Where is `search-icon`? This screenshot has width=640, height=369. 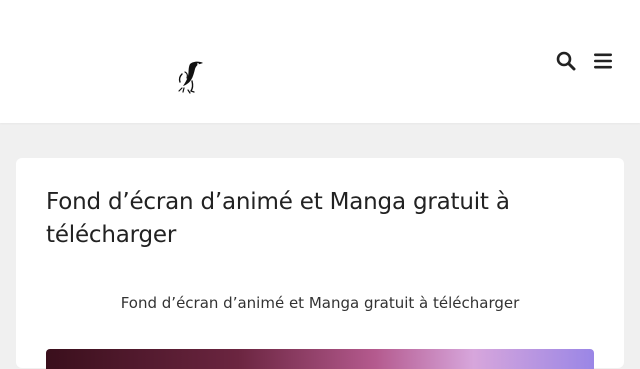 search-icon is located at coordinates (566, 61).